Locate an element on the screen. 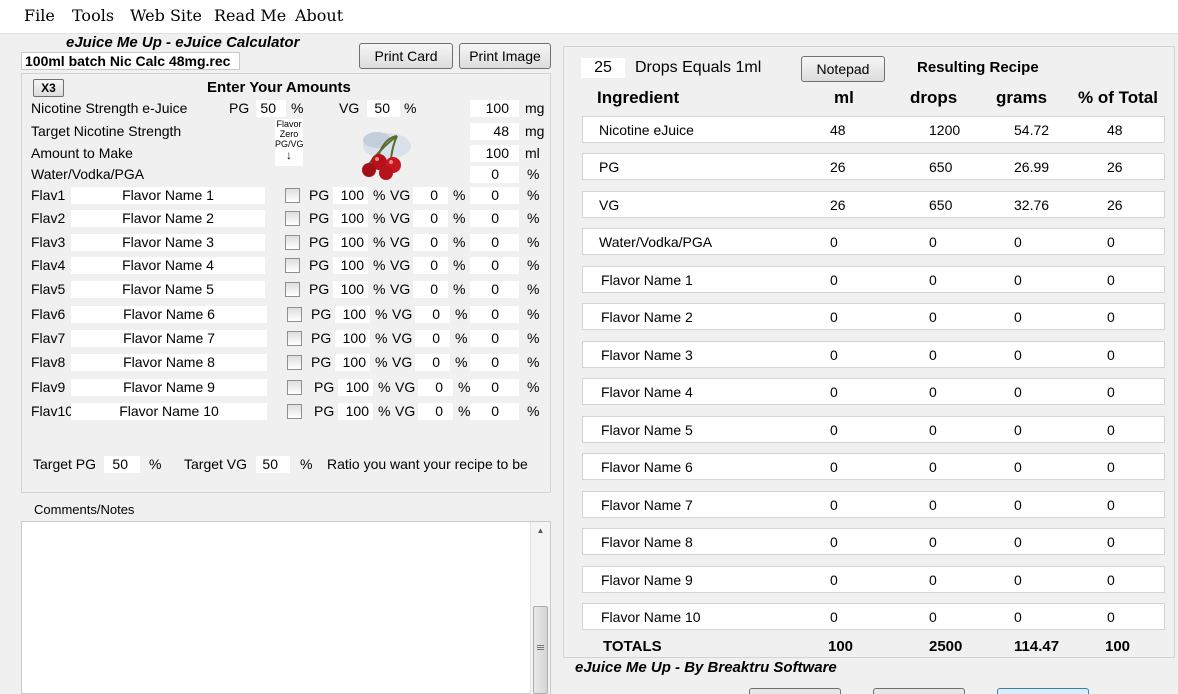 This screenshot has width=1178, height=694. x3-button: X3 is located at coordinates (48, 88).